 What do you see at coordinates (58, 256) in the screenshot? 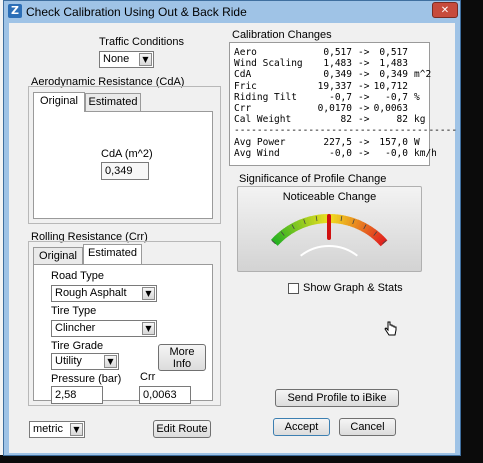
I see `tab-rolling-original: Original` at bounding box center [58, 256].